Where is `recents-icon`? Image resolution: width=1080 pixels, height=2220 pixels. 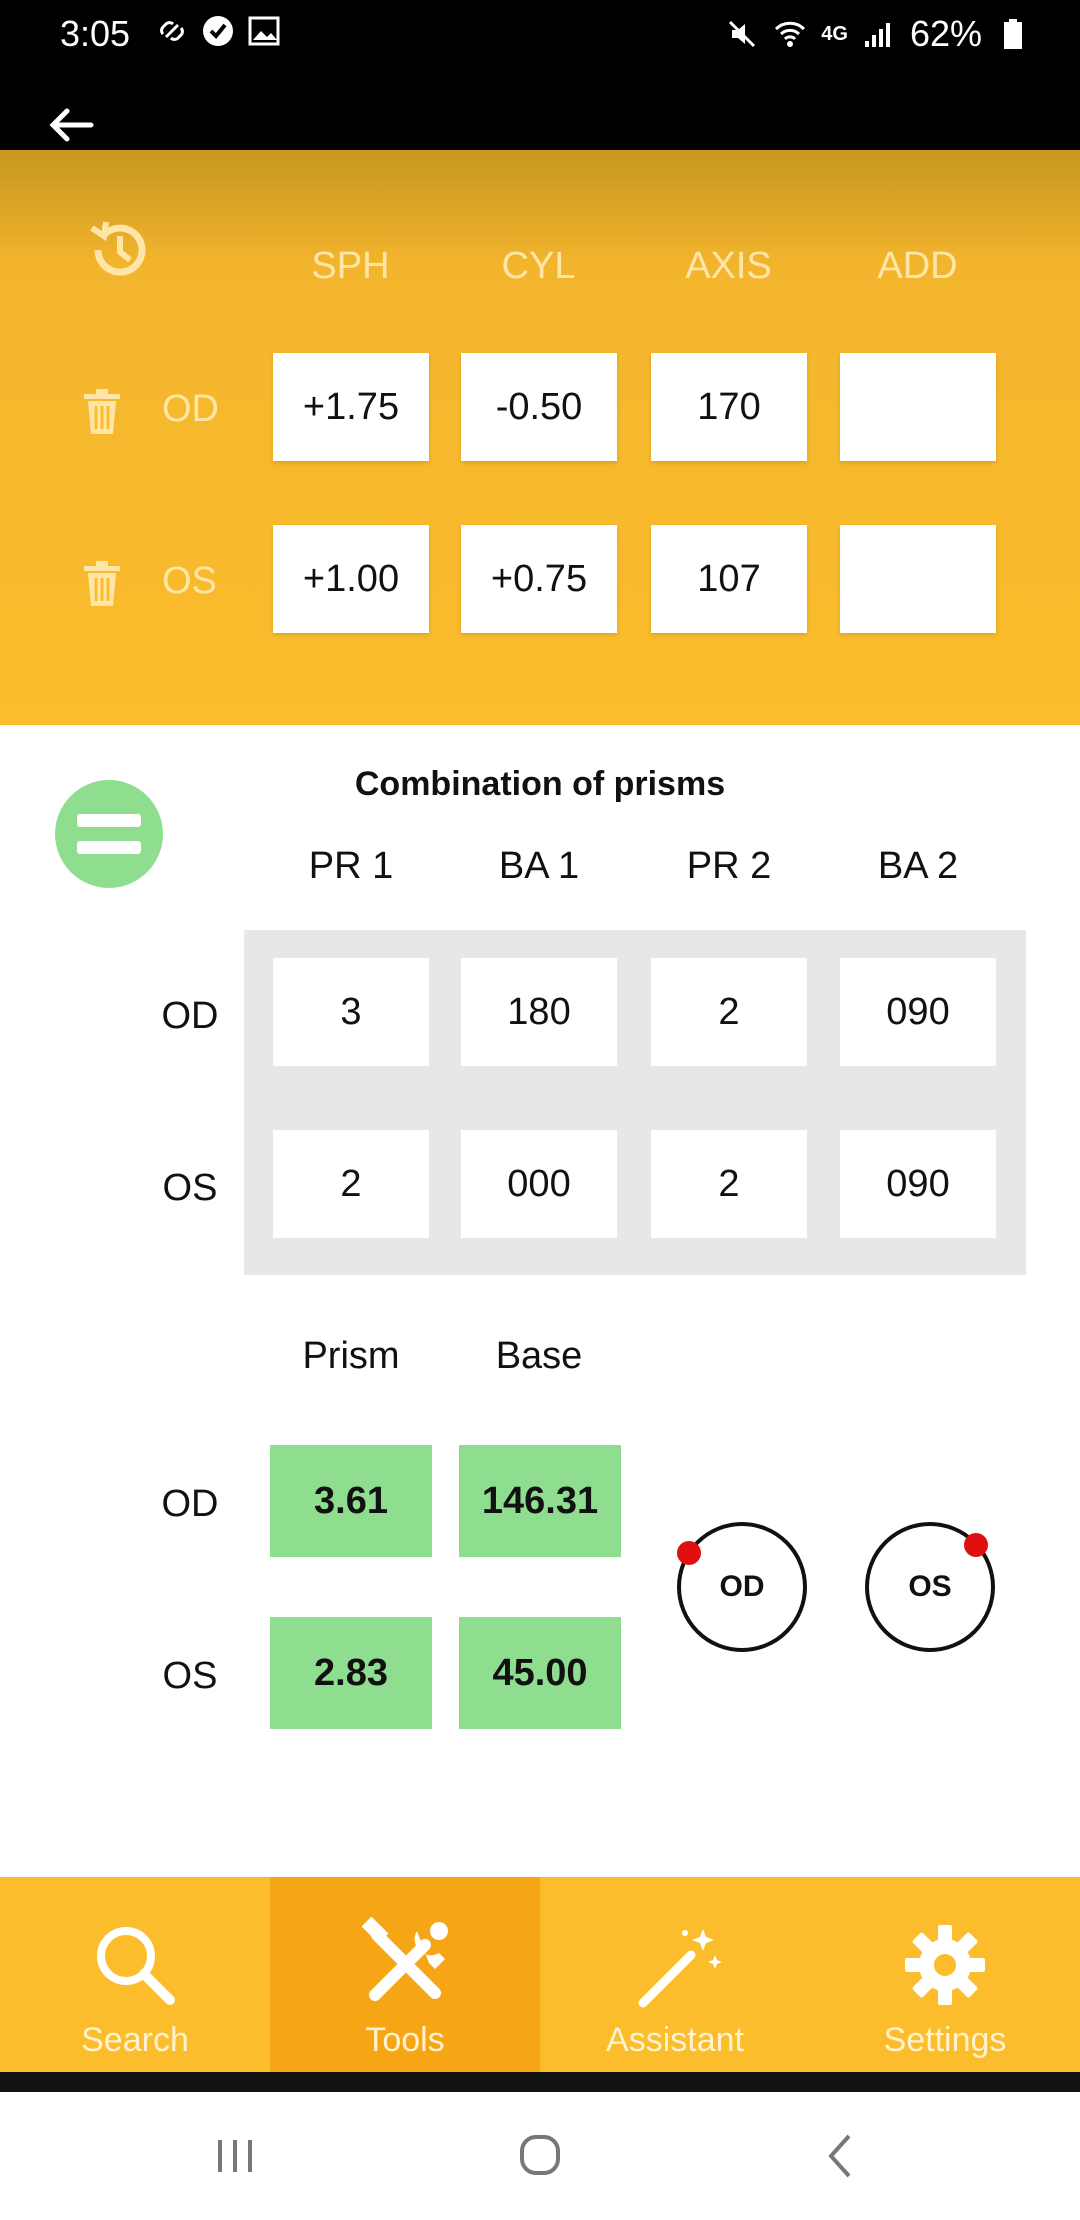
recents-icon is located at coordinates (235, 2156).